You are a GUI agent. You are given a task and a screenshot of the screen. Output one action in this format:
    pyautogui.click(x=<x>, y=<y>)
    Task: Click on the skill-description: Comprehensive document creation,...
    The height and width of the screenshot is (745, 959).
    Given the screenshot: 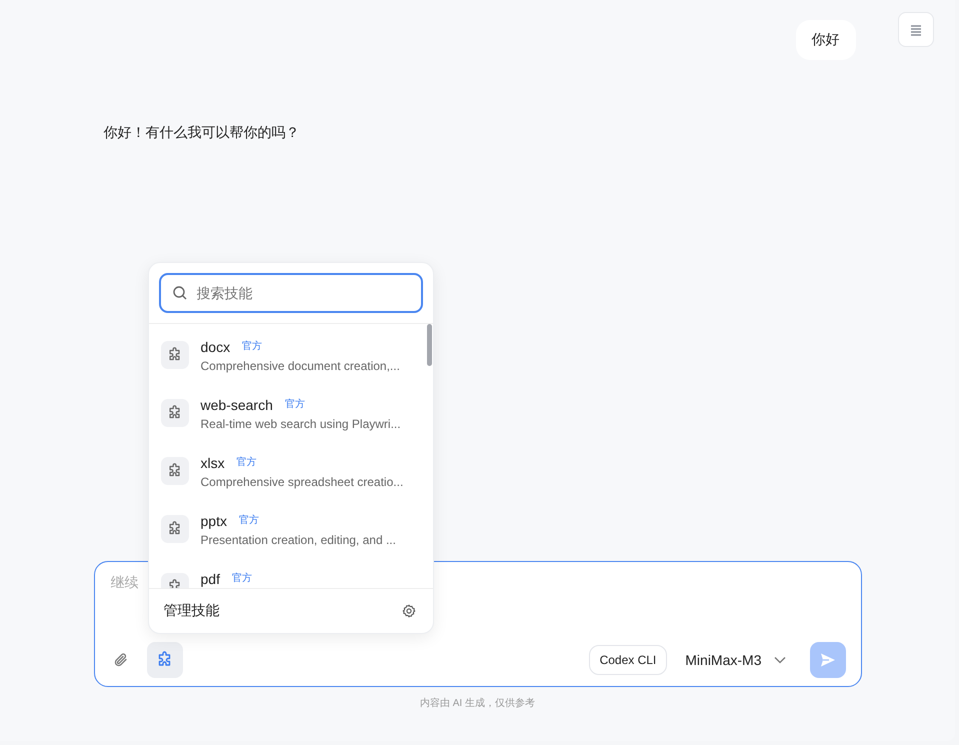 What is the action you would take?
    pyautogui.click(x=300, y=366)
    